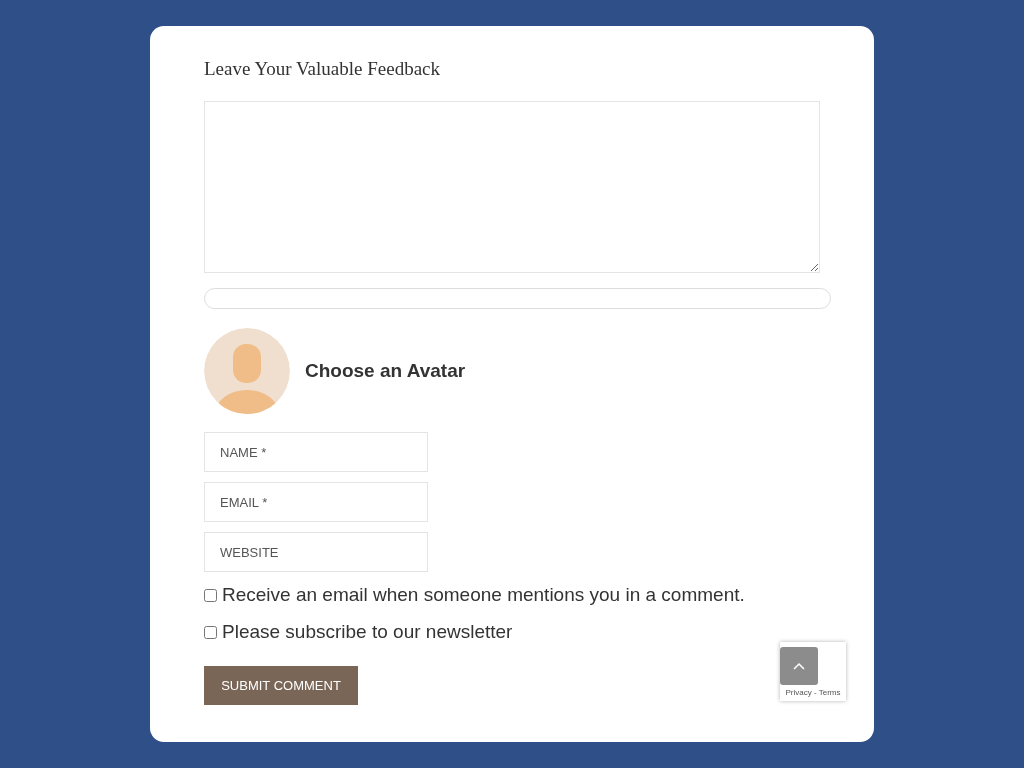  Describe the element at coordinates (247, 371) in the screenshot. I see `avatar-icon` at that location.